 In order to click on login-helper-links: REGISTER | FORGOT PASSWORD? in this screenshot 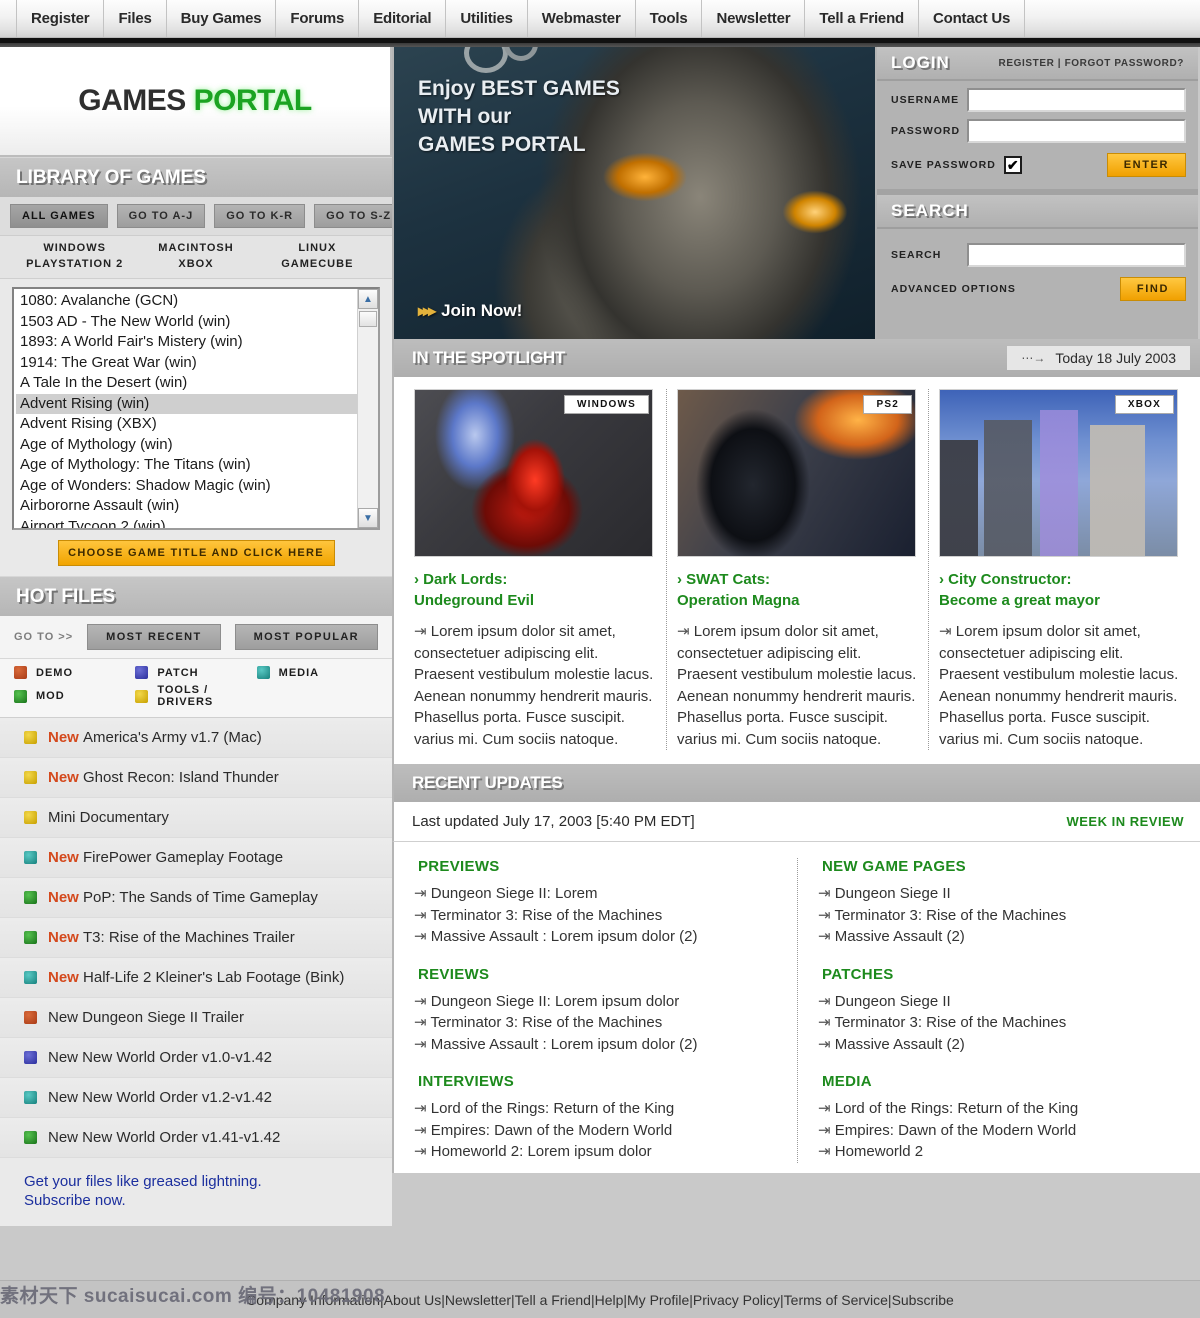, I will do `click(1091, 63)`.